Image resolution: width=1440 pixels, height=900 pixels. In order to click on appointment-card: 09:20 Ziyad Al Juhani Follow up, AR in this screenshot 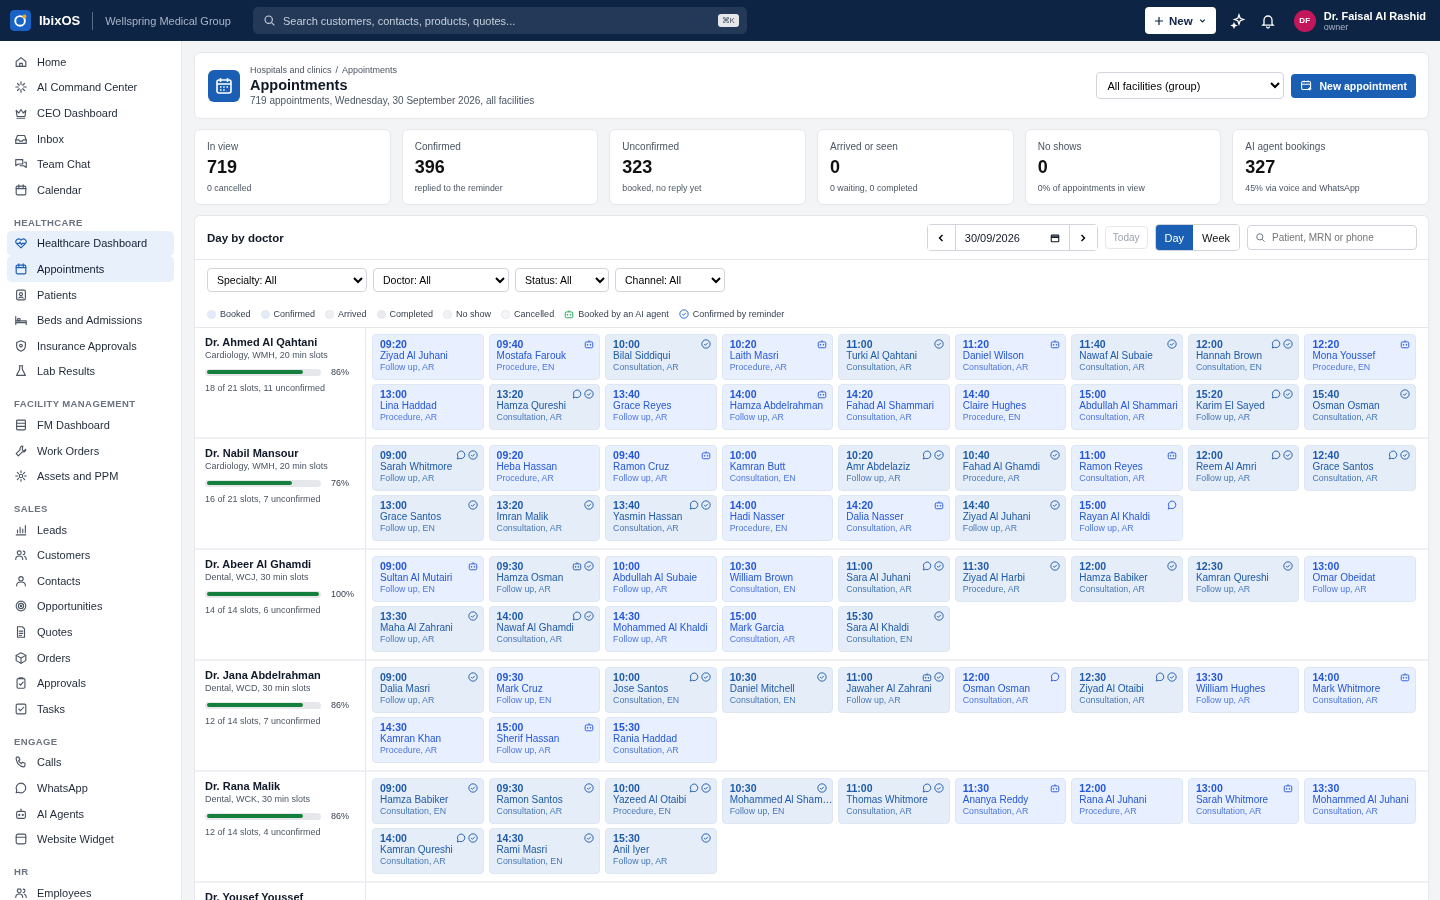, I will do `click(428, 357)`.